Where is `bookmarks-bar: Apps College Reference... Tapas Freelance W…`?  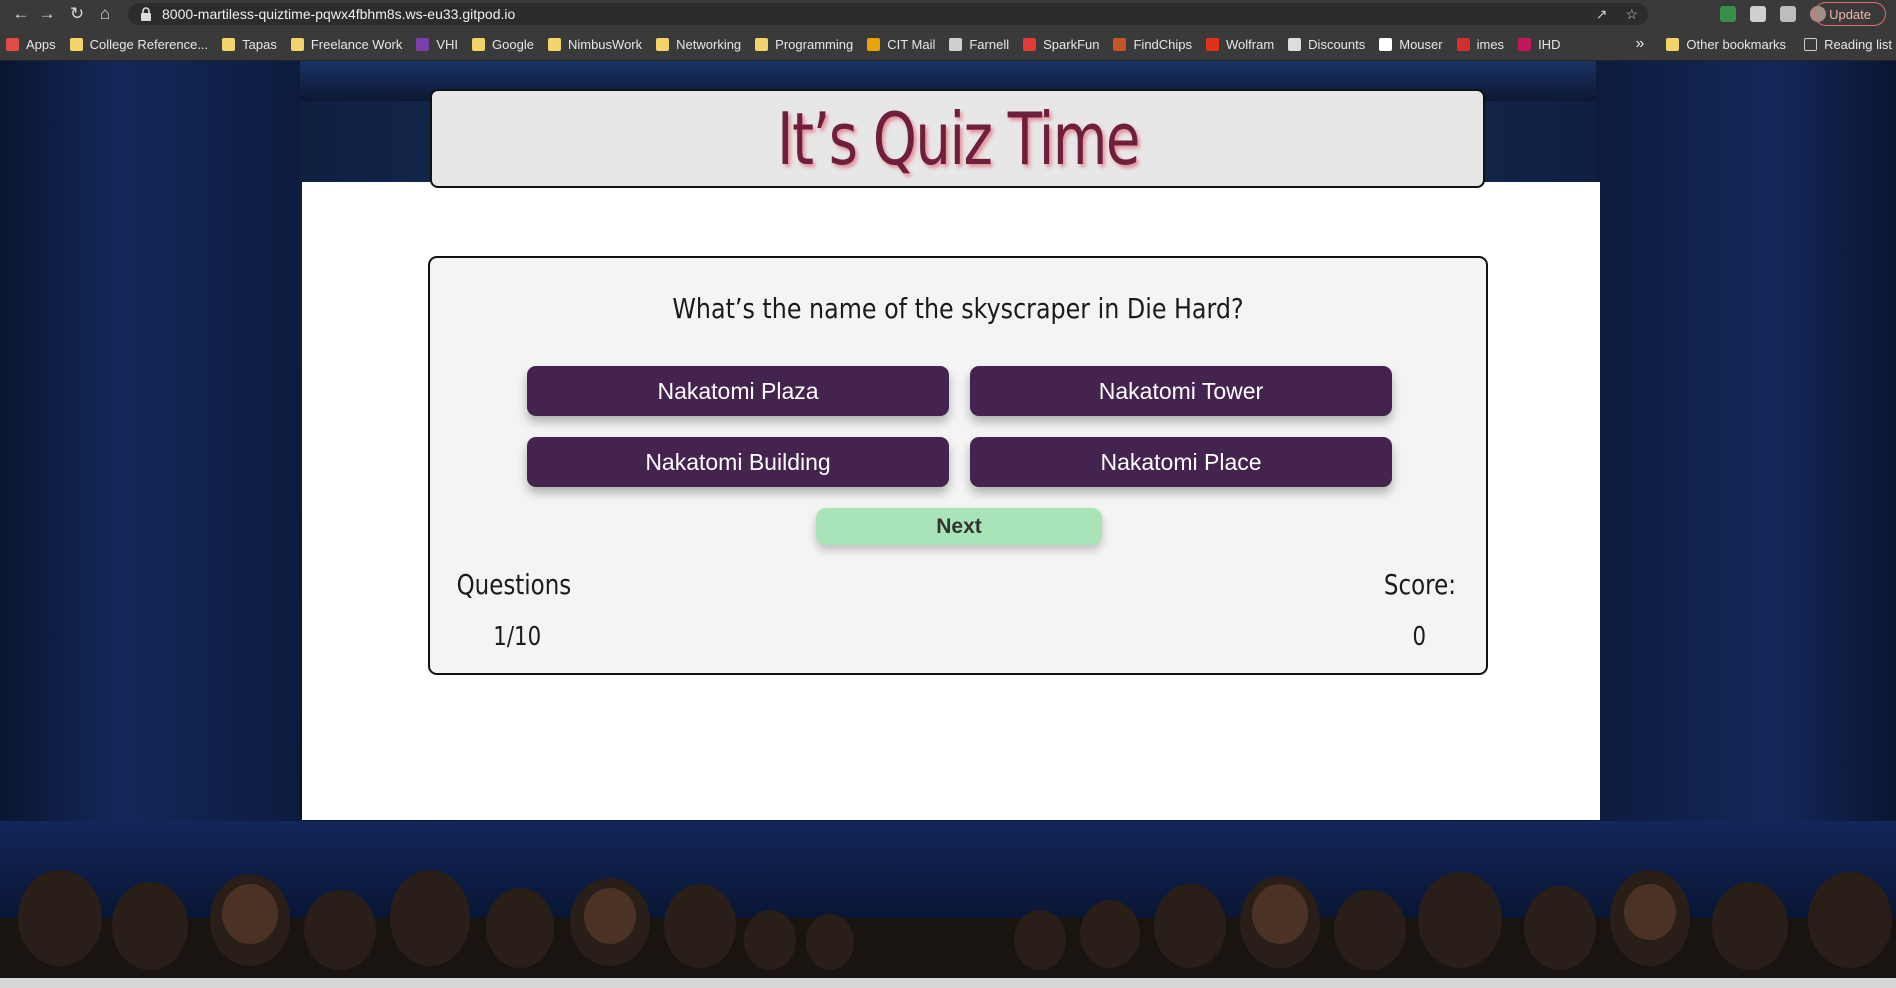
bookmarks-bar: Apps College Reference... Tapas Freelance W… is located at coordinates (948, 44).